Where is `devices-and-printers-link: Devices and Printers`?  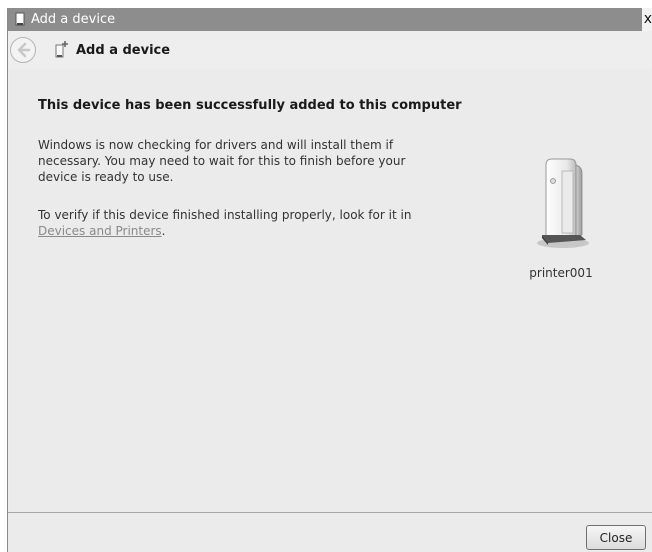
devices-and-printers-link: Devices and Printers is located at coordinates (100, 231).